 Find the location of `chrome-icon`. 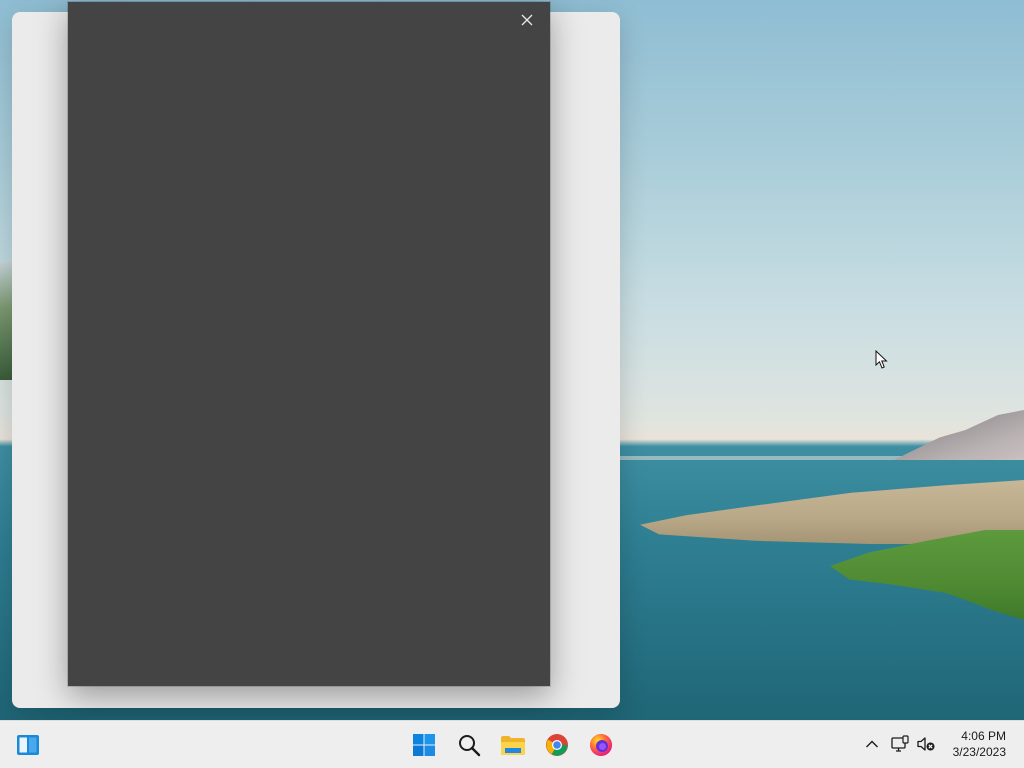

chrome-icon is located at coordinates (557, 745).